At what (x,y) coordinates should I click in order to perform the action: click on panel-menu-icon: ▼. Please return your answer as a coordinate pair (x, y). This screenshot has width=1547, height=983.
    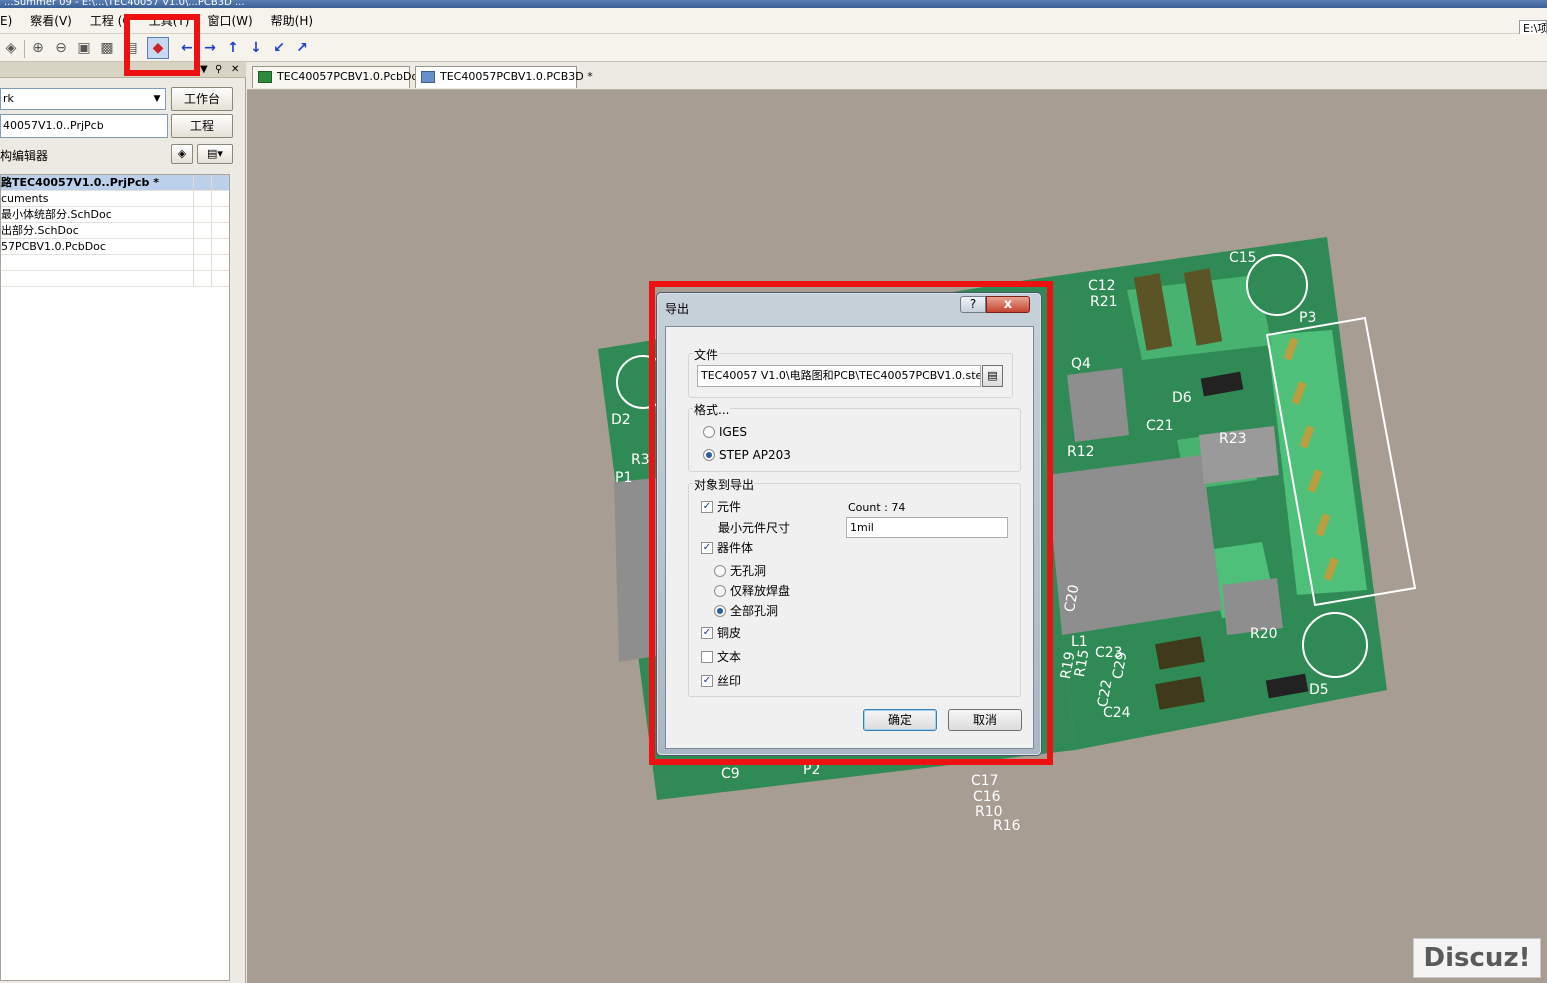
    Looking at the image, I should click on (204, 70).